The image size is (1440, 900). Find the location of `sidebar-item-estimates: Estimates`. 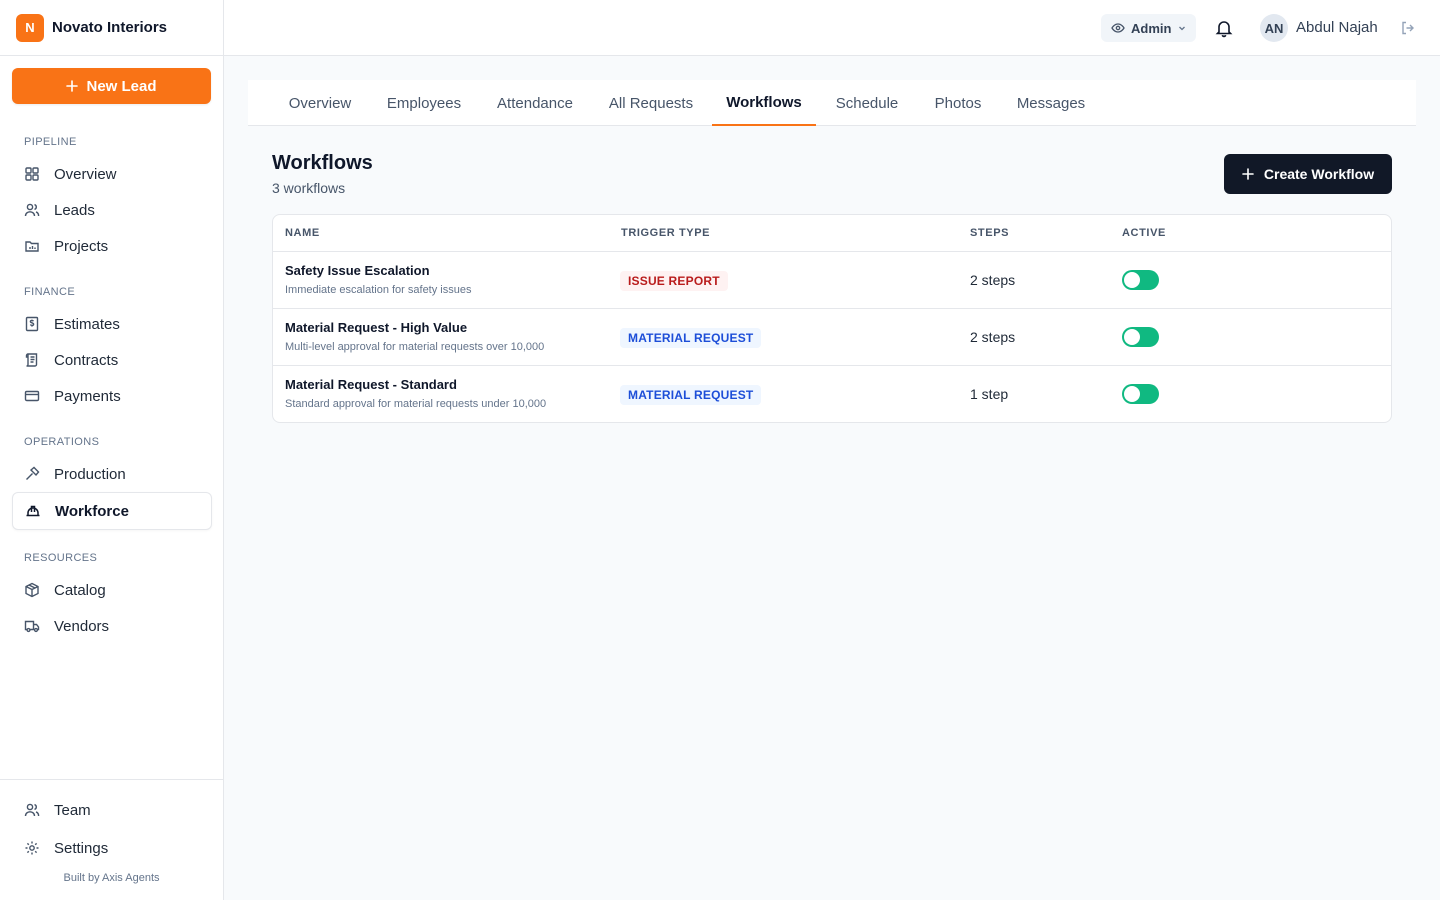

sidebar-item-estimates: Estimates is located at coordinates (112, 324).